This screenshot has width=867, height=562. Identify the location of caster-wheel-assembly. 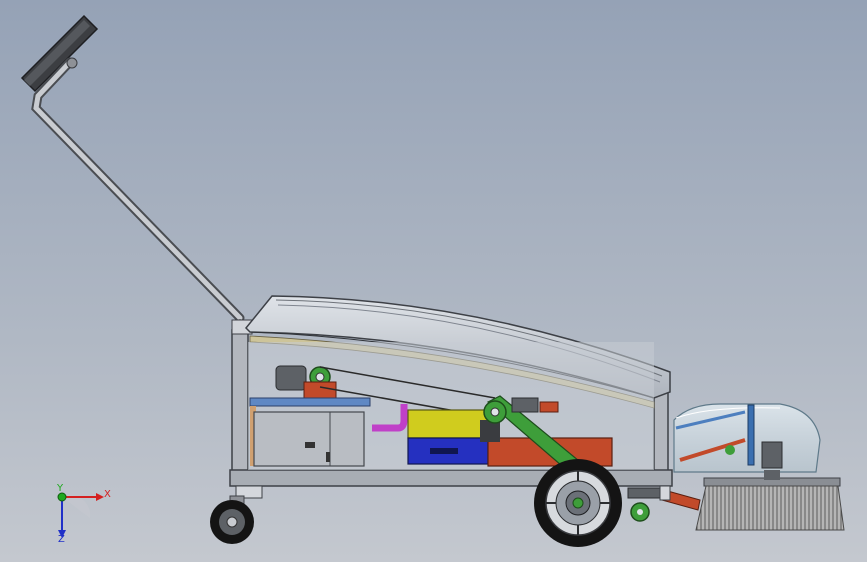
(236, 514).